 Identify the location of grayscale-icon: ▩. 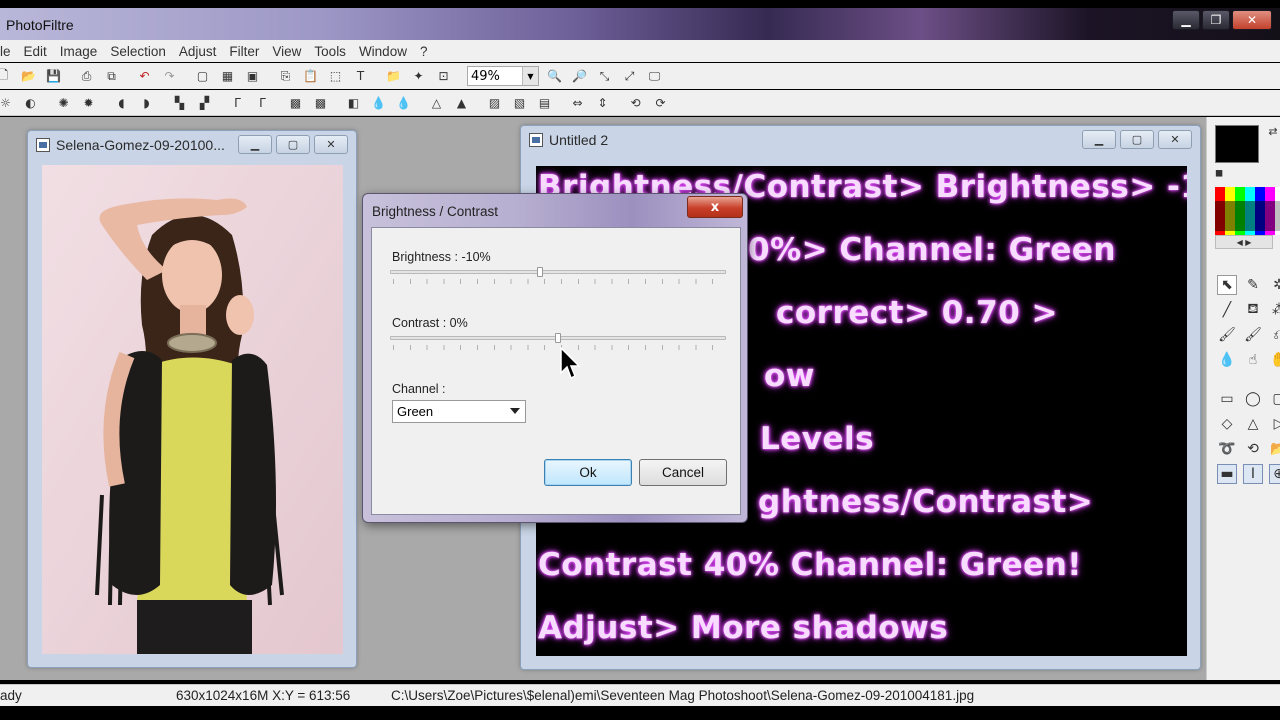
(295, 102).